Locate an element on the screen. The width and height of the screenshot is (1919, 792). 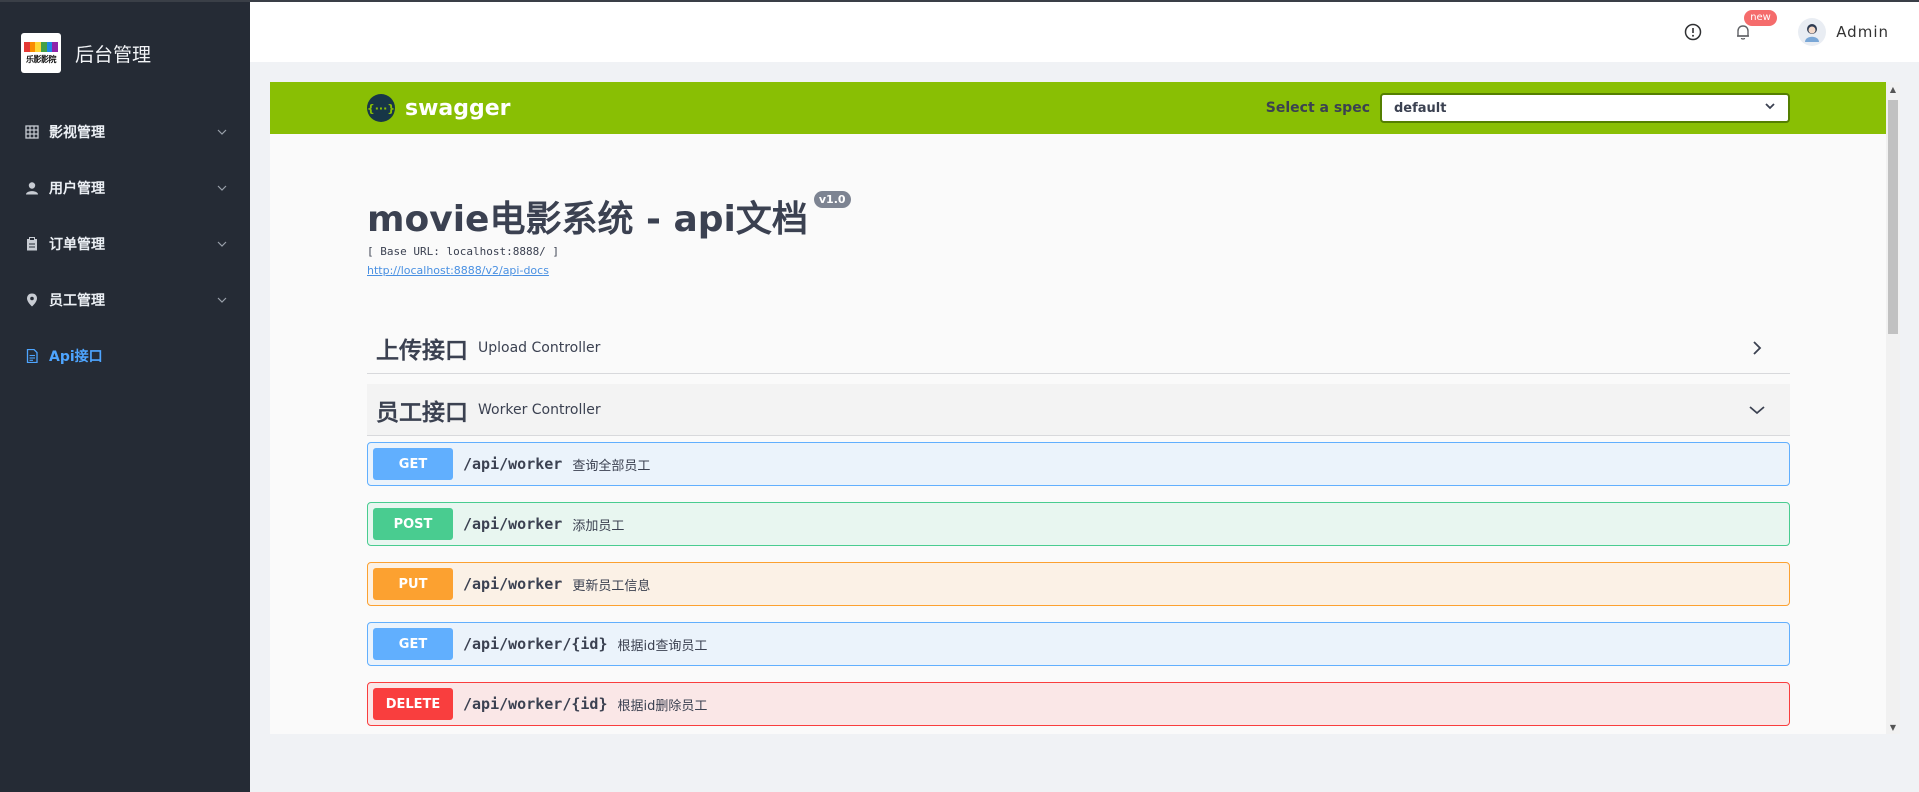
user-icon is located at coordinates (32, 188).